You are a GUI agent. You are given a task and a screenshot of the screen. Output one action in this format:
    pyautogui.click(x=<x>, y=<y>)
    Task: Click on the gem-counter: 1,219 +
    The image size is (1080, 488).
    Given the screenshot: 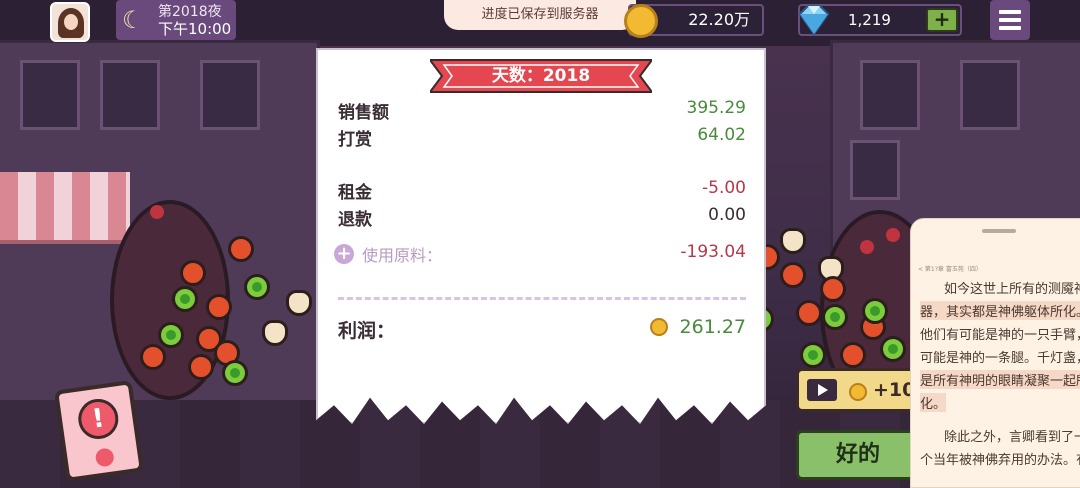 What is the action you would take?
    pyautogui.click(x=880, y=20)
    